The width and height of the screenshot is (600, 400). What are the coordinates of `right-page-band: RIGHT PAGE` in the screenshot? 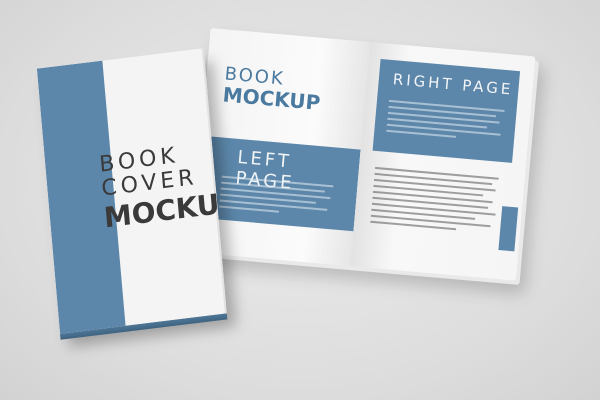 It's located at (446, 110).